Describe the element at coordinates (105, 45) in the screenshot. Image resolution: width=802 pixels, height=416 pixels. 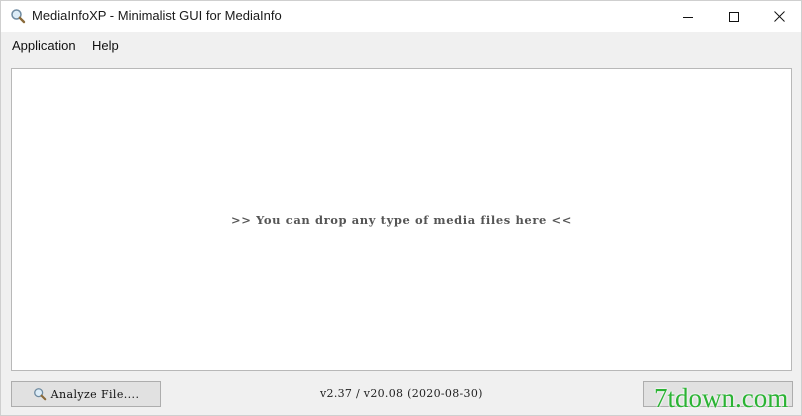
I see `menu-help: Help` at that location.